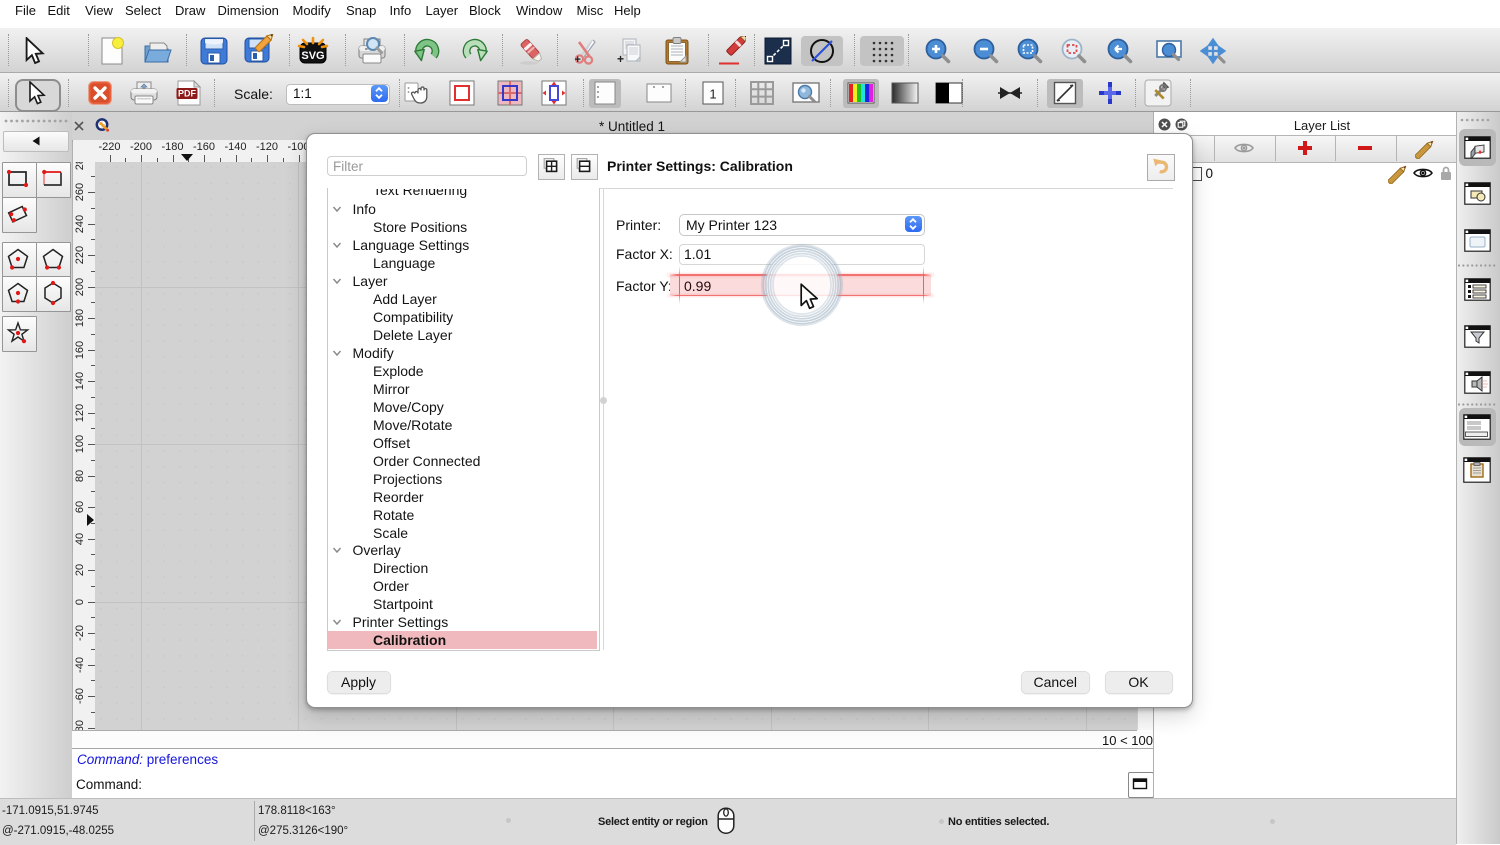  Describe the element at coordinates (712, 94) in the screenshot. I see `svg-text: 1` at that location.